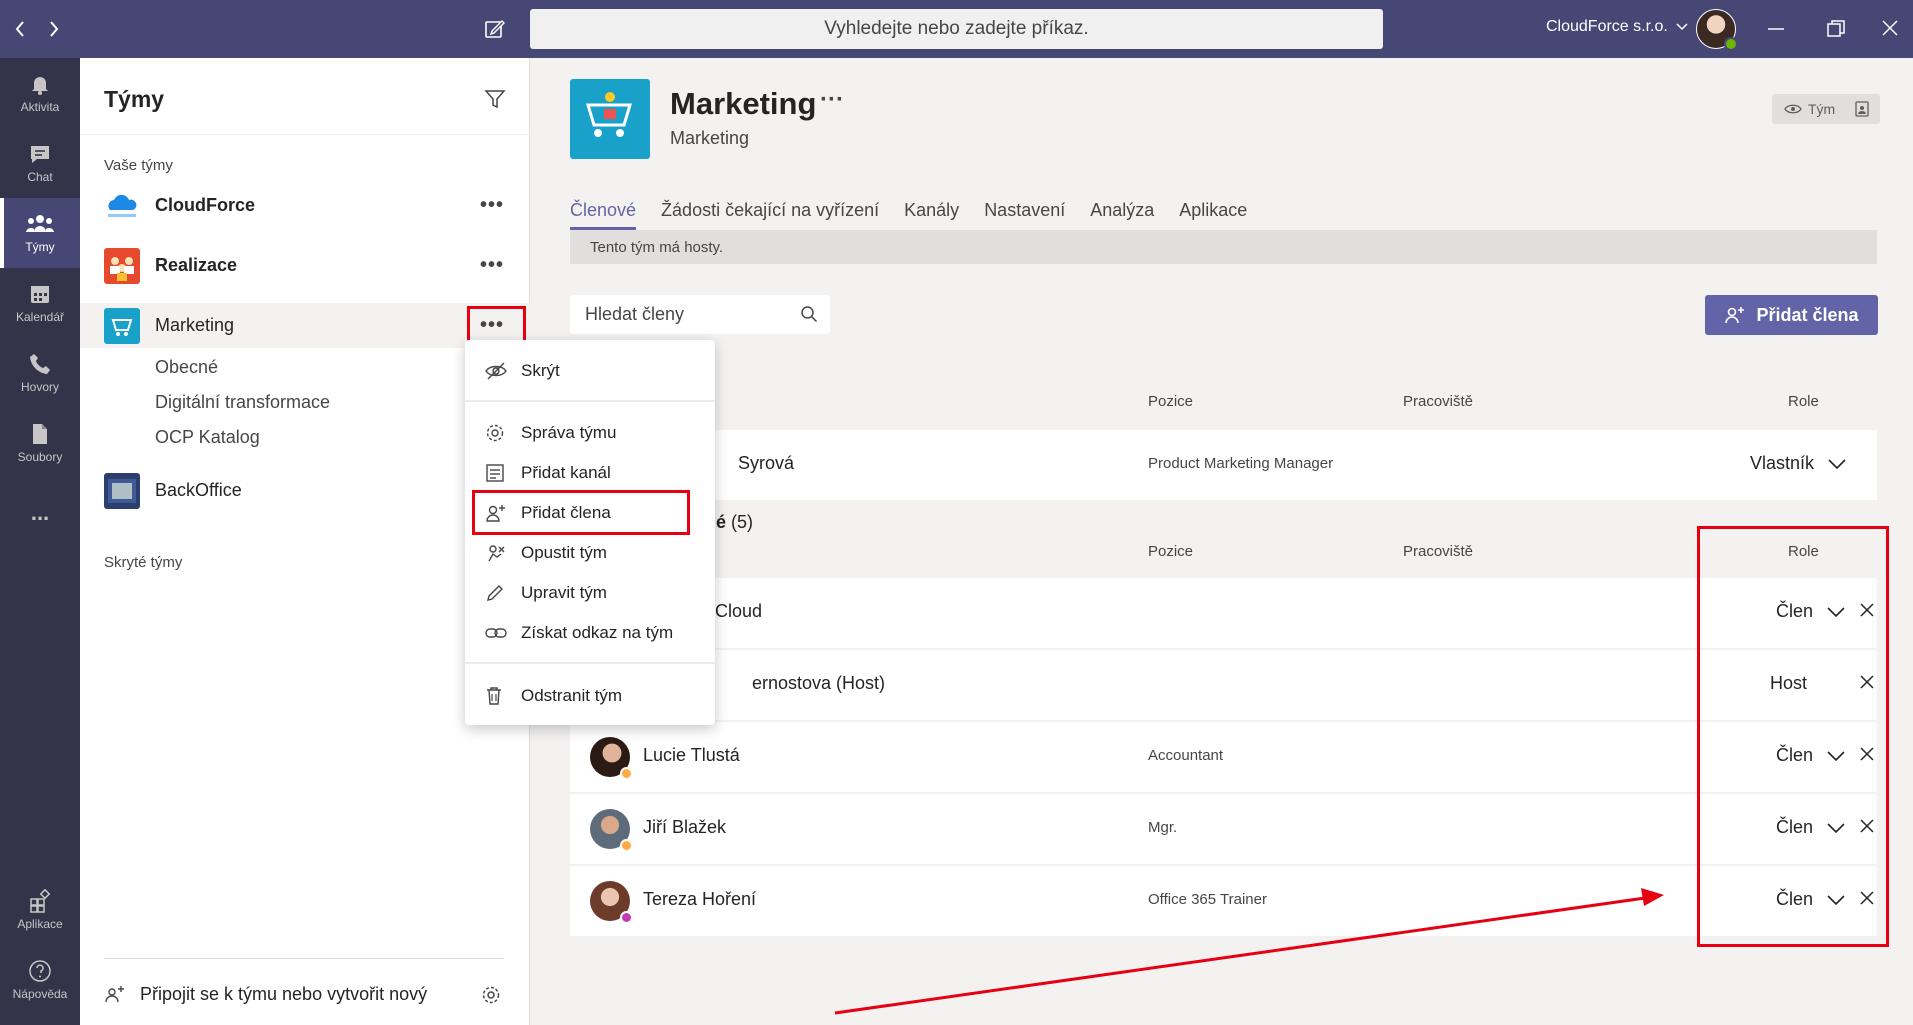 The image size is (1913, 1025). Describe the element at coordinates (40, 364) in the screenshot. I see `phone-icon` at that location.